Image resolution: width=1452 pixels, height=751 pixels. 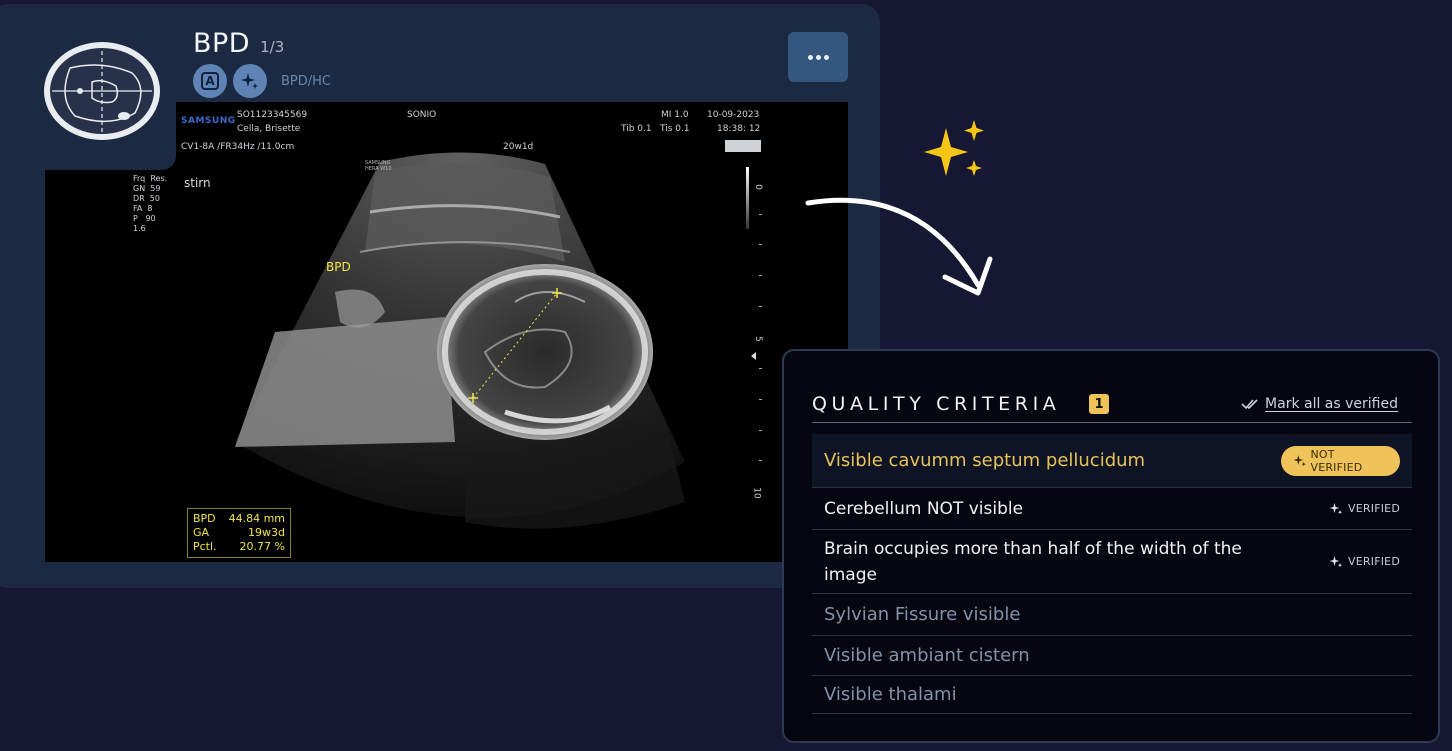 What do you see at coordinates (205, 546) in the screenshot?
I see `measurement-name: Pctl.` at bounding box center [205, 546].